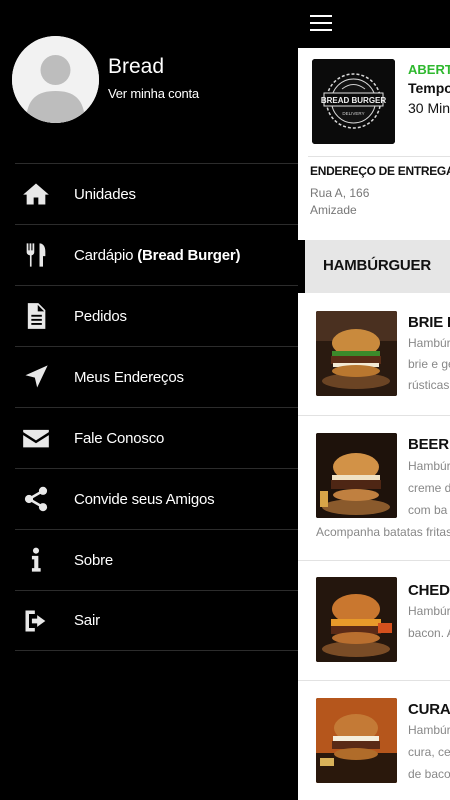 This screenshot has width=450, height=800. Describe the element at coordinates (429, 108) in the screenshot. I see `delivery-time-value: 30 Min` at that location.